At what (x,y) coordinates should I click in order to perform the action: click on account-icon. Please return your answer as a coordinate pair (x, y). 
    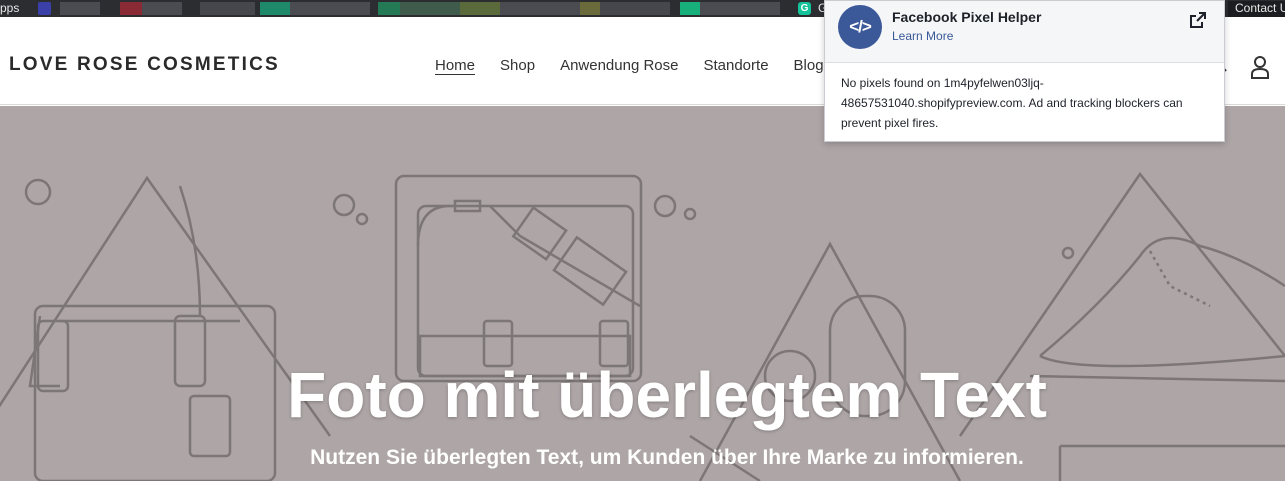
    Looking at the image, I should click on (1260, 67).